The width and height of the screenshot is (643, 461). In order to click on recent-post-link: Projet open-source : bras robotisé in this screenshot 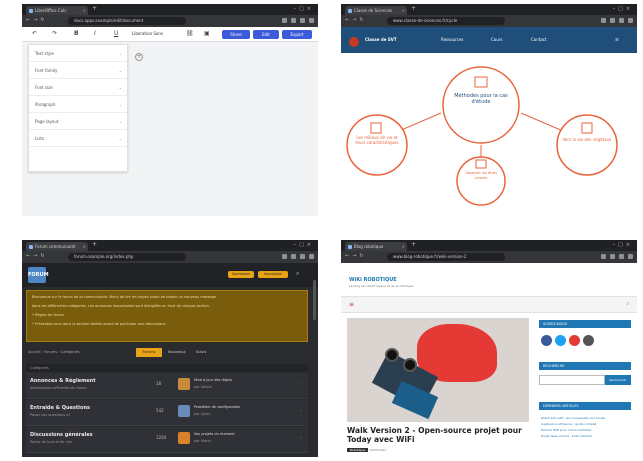, I will do `click(585, 436)`.